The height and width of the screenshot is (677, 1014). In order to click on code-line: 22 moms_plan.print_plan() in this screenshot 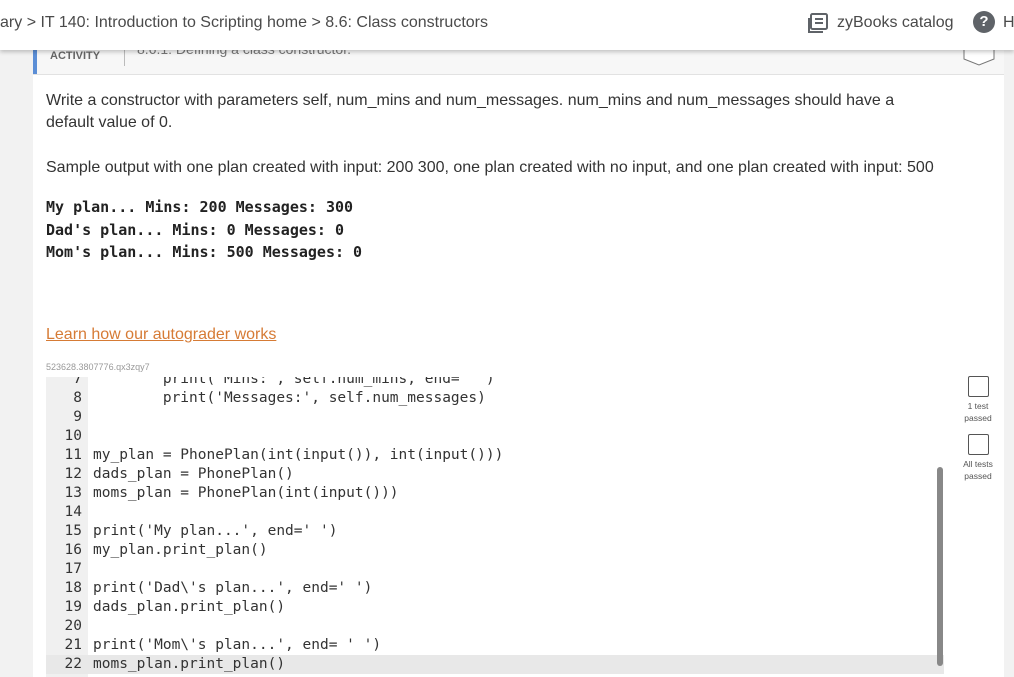, I will do `click(495, 664)`.